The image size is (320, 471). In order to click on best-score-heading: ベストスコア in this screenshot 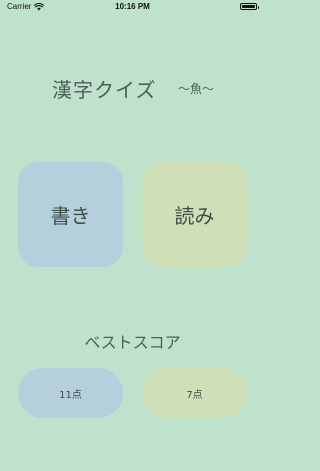, I will do `click(132, 342)`.